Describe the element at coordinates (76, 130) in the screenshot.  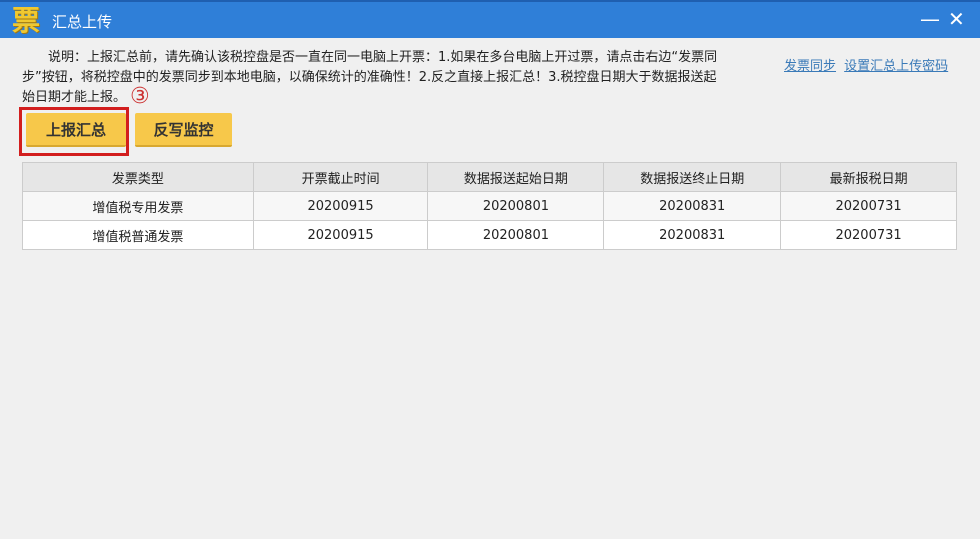
I see `report-summary-button: 上报汇总` at that location.